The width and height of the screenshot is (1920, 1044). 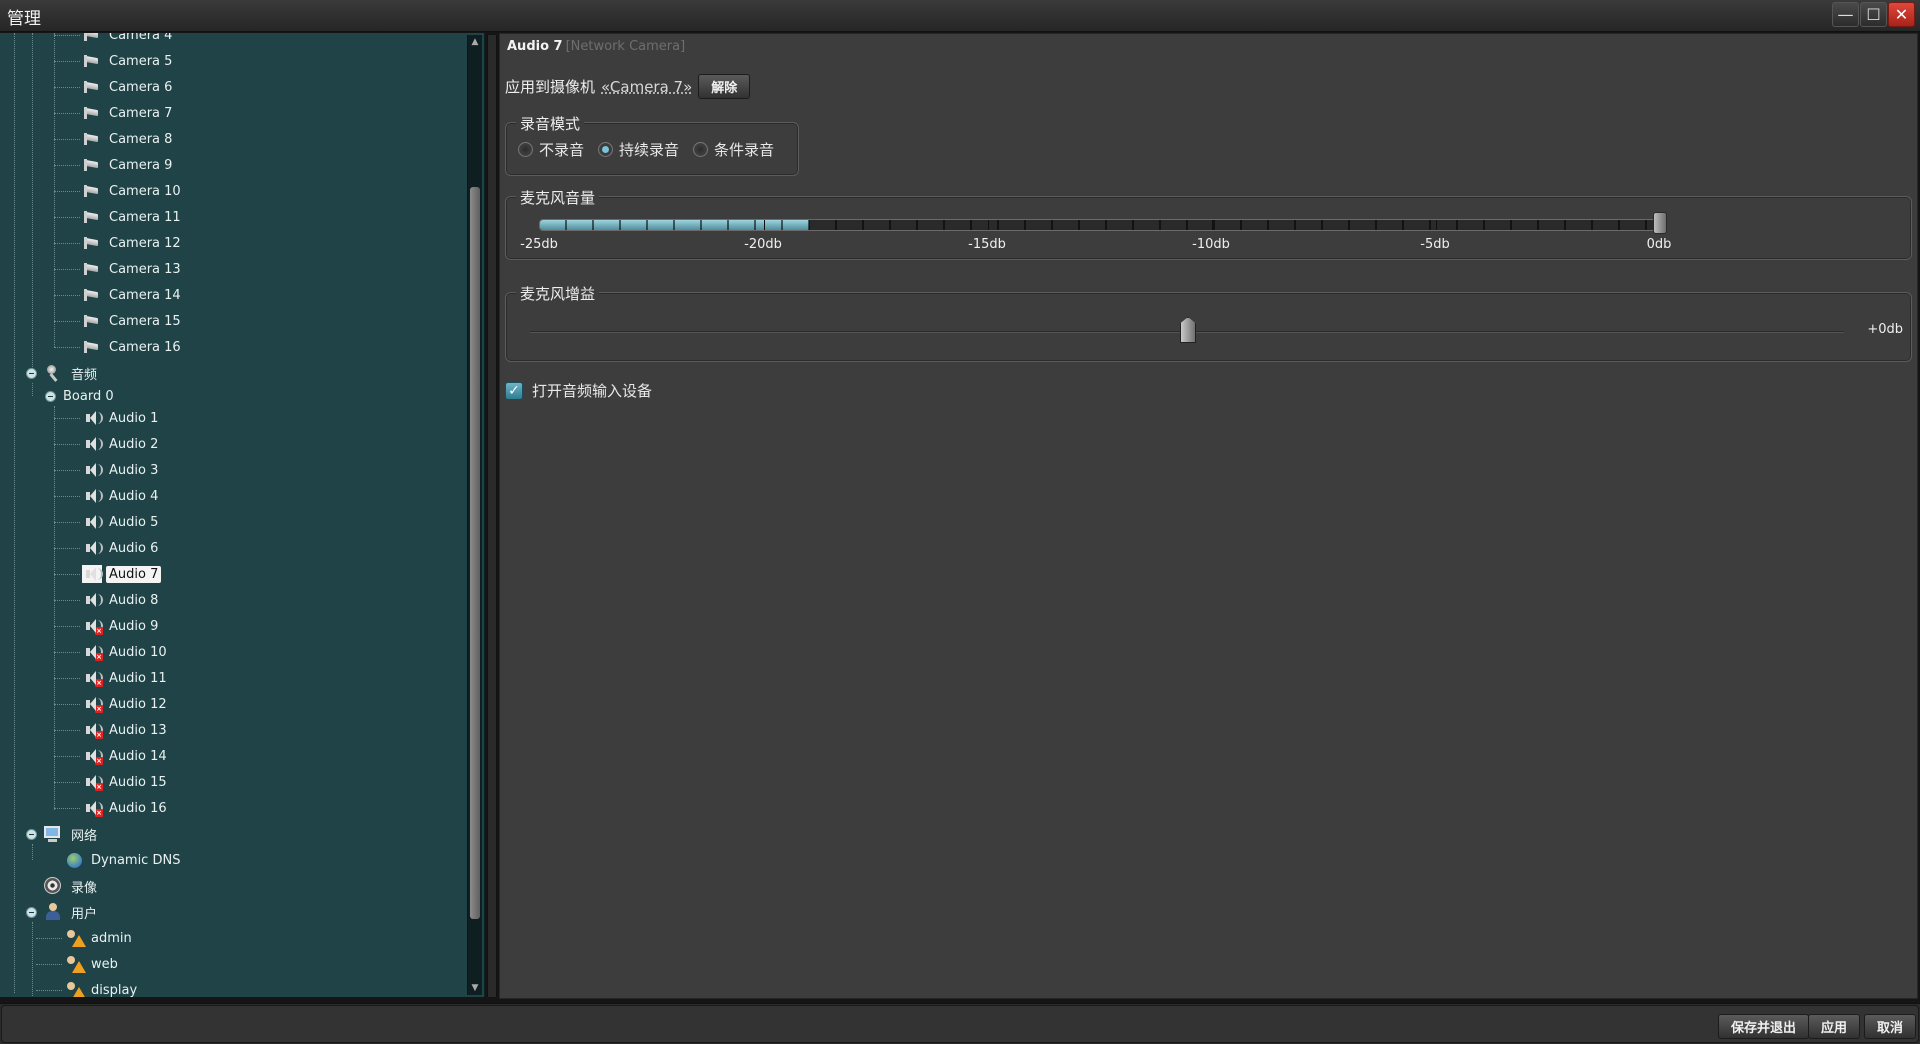 What do you see at coordinates (128, 87) in the screenshot?
I see `tree-item-camera: Camera 6` at bounding box center [128, 87].